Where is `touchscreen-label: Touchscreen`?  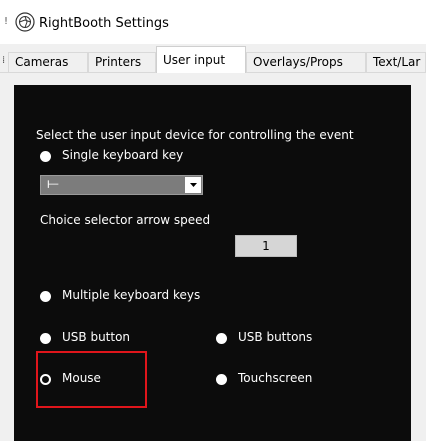 touchscreen-label: Touchscreen is located at coordinates (275, 378).